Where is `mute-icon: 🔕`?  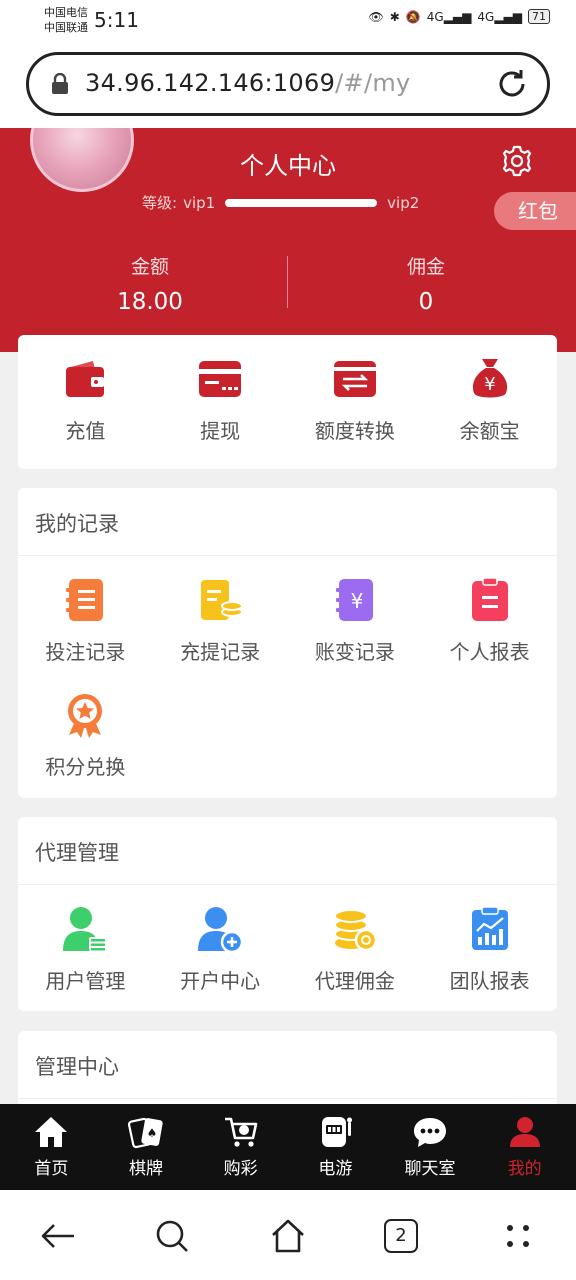
mute-icon: 🔕 is located at coordinates (413, 16).